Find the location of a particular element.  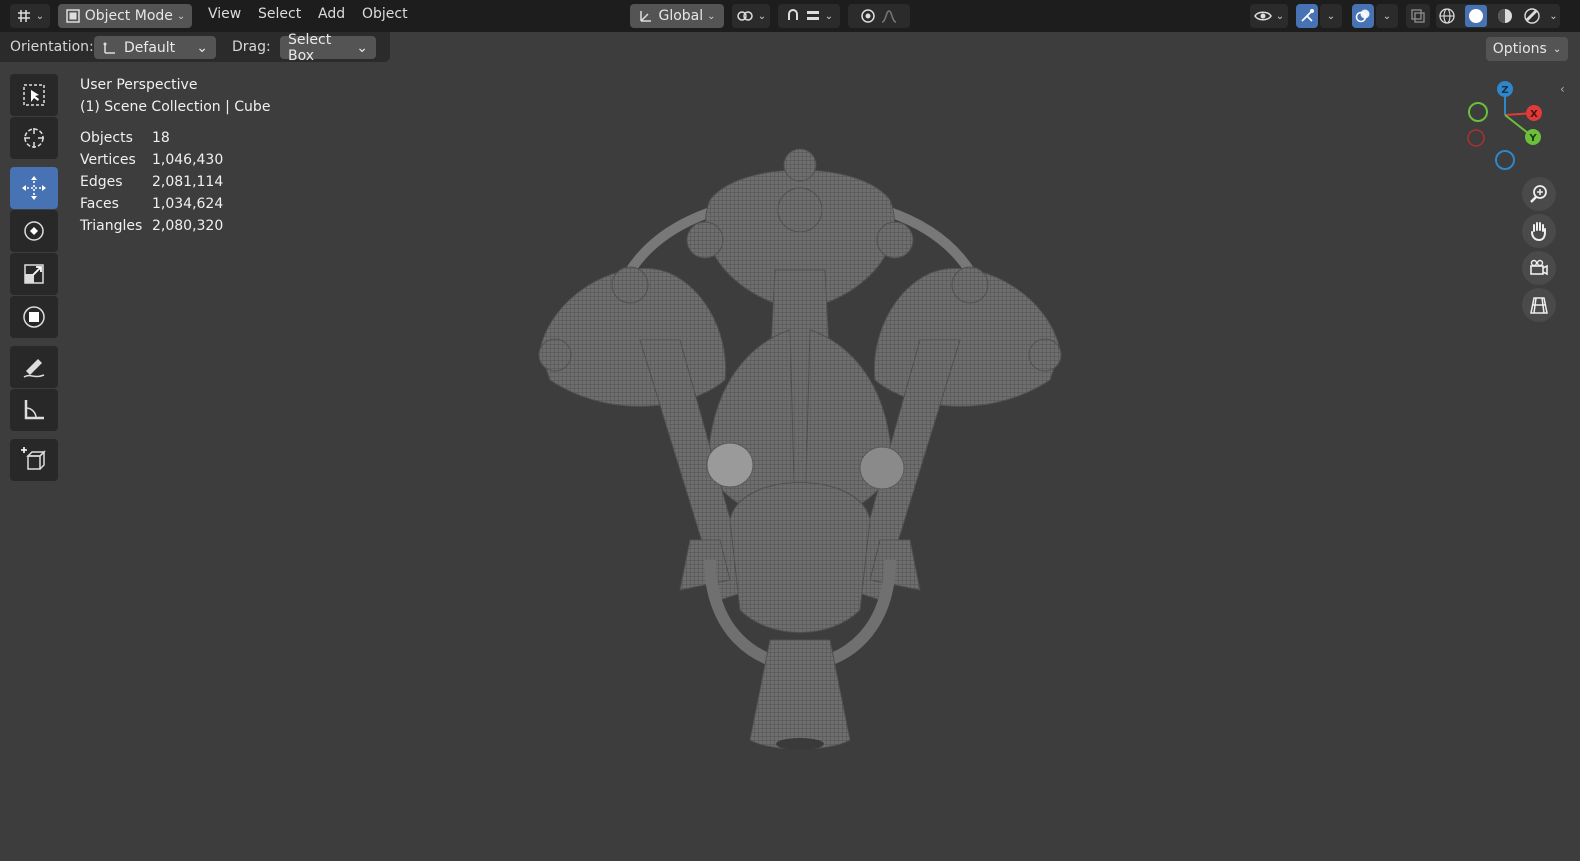

options-dropdown: Options ⌄ is located at coordinates (1527, 49).